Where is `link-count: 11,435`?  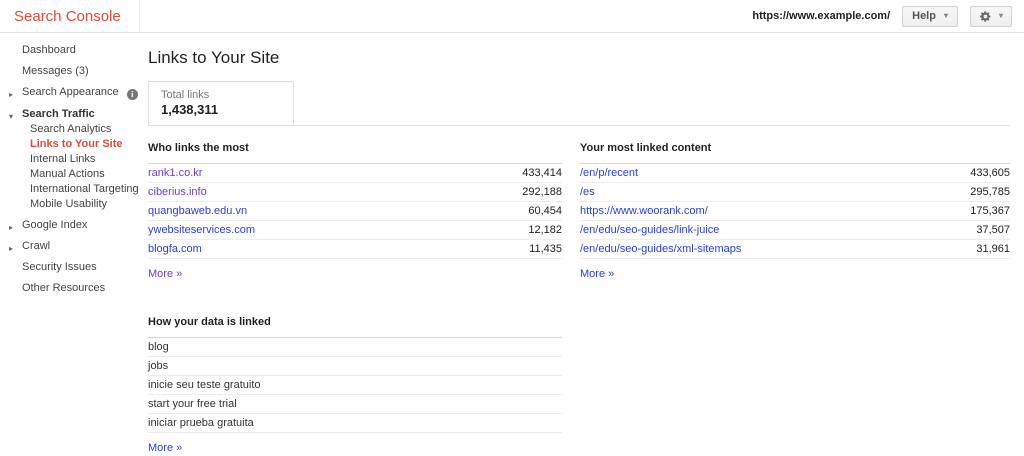
link-count: 11,435 is located at coordinates (545, 249).